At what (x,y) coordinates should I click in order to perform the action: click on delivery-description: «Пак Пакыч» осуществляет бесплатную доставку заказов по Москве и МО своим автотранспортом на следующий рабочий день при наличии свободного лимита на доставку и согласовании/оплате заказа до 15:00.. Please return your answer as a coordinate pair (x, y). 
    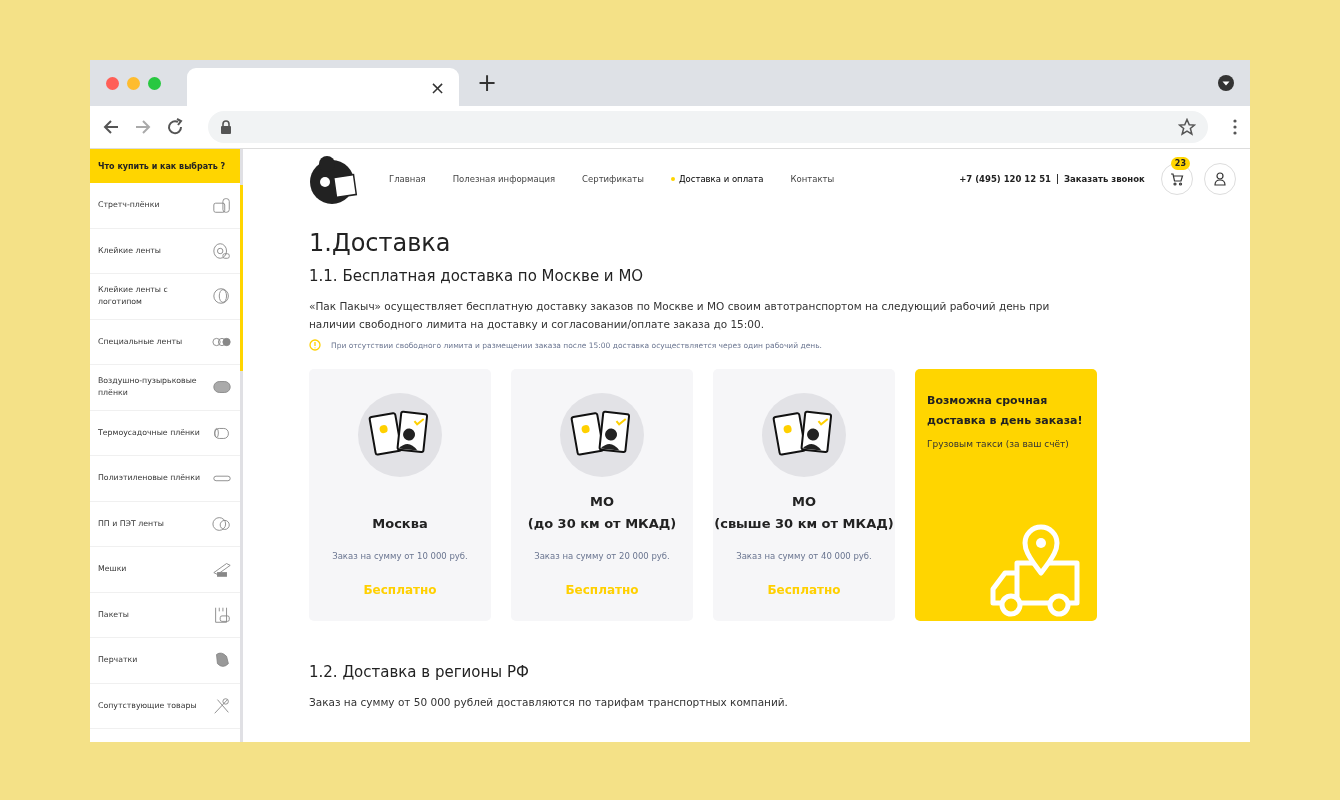
    Looking at the image, I should click on (680, 315).